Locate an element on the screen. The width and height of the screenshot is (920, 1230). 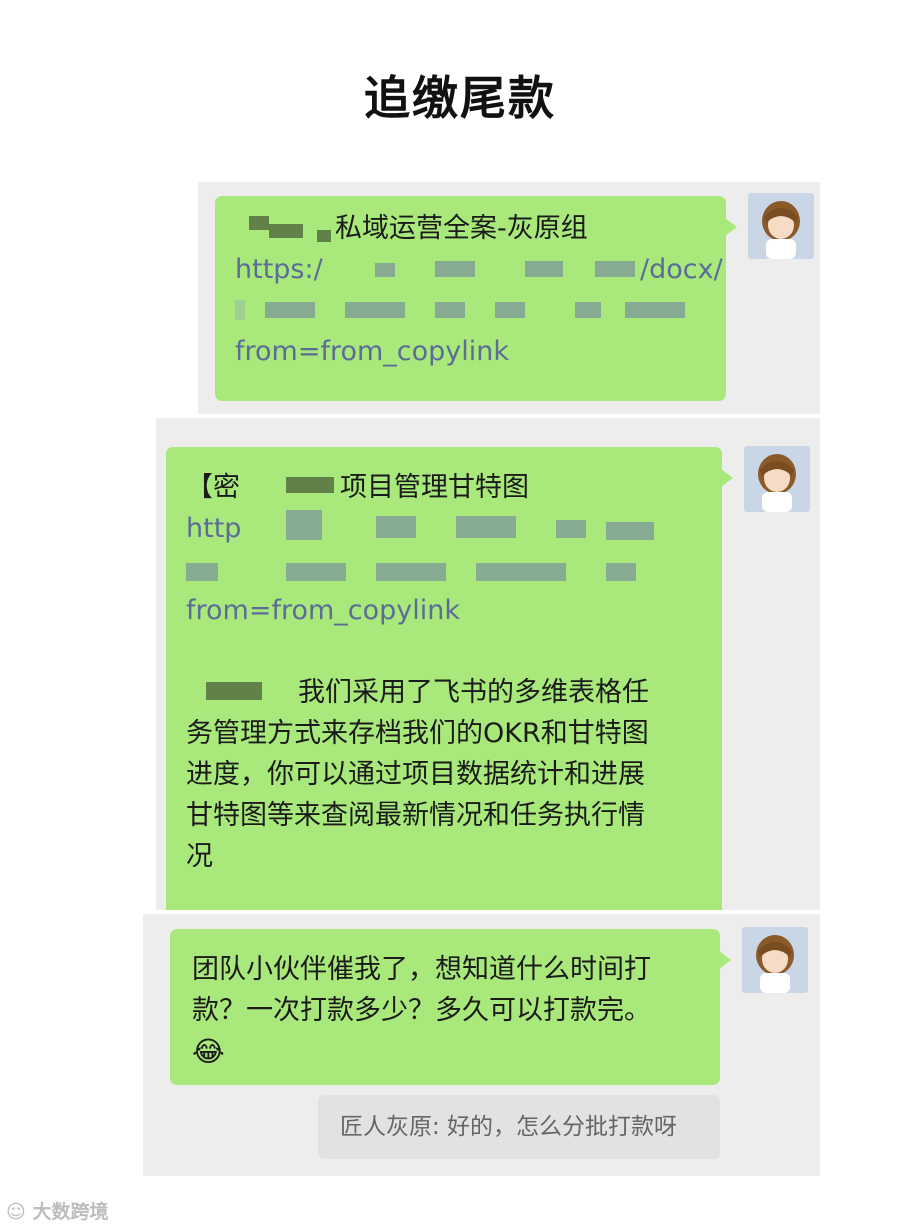
doc-title-prefix: 【密 is located at coordinates (213, 487).